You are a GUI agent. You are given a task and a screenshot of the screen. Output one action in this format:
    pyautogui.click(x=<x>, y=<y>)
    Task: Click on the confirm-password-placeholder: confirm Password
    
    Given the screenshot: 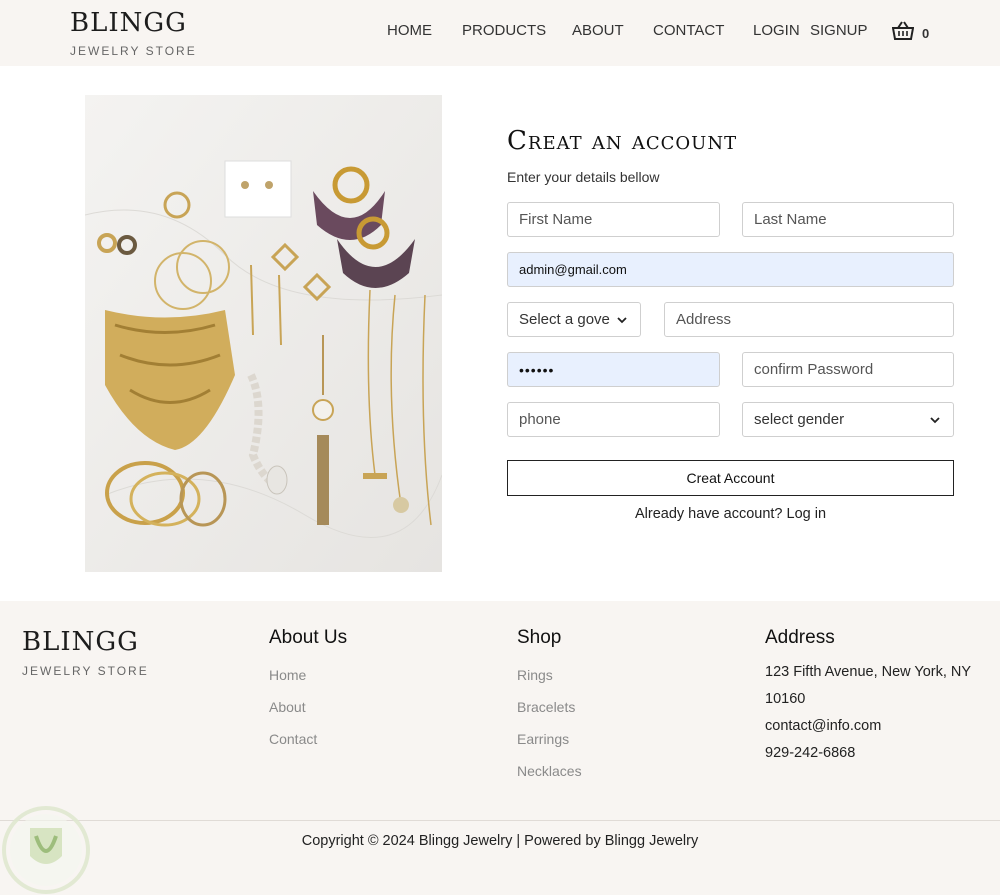 What is the action you would take?
    pyautogui.click(x=814, y=369)
    